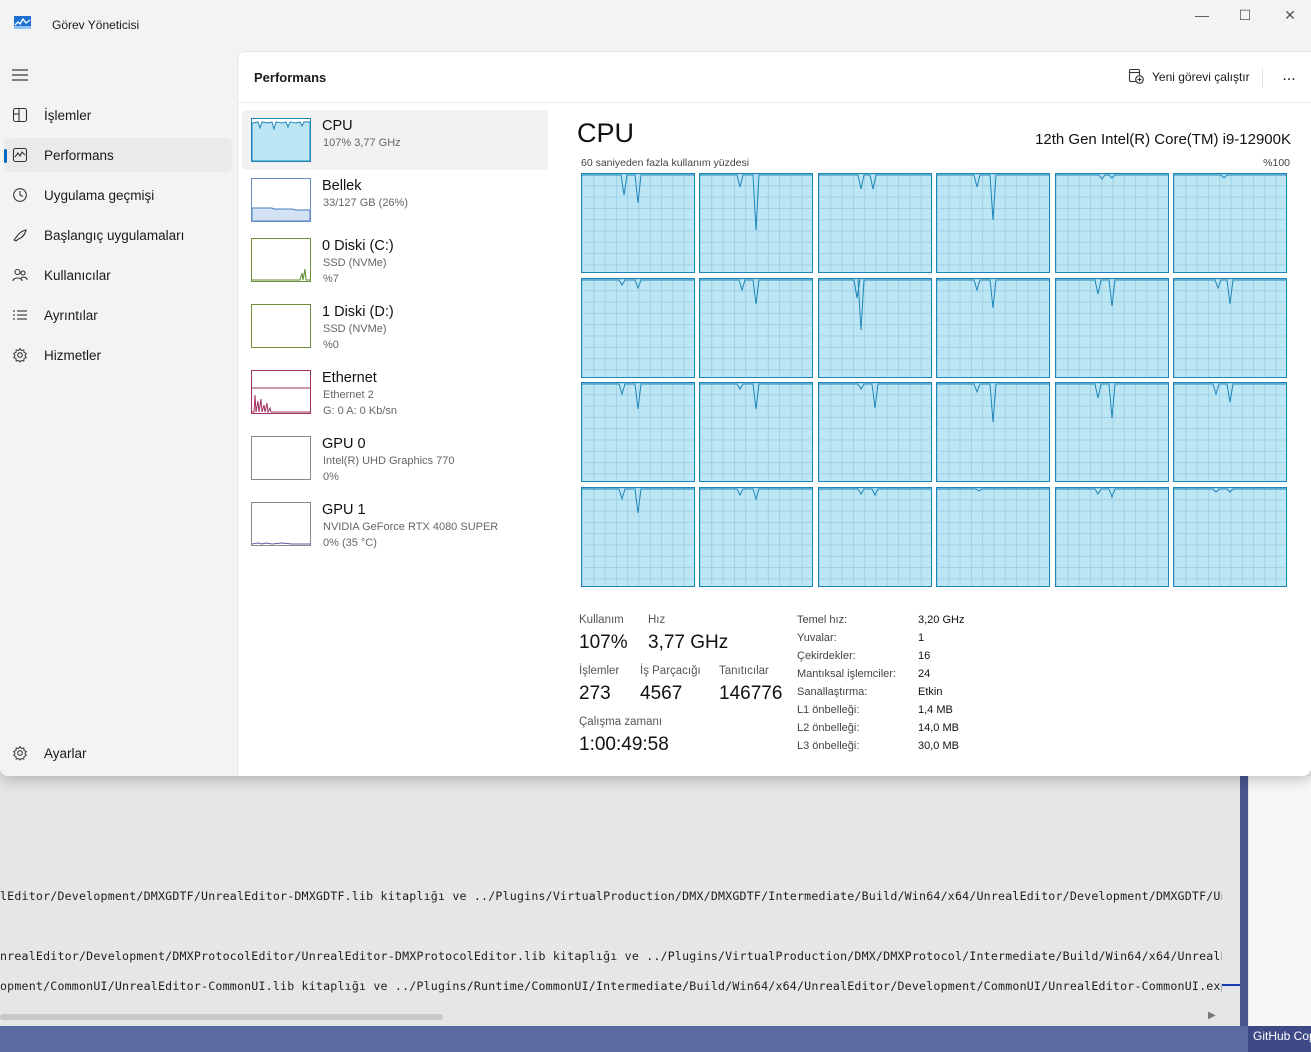  What do you see at coordinates (22, 22) in the screenshot?
I see `task-manager-app-icon` at bounding box center [22, 22].